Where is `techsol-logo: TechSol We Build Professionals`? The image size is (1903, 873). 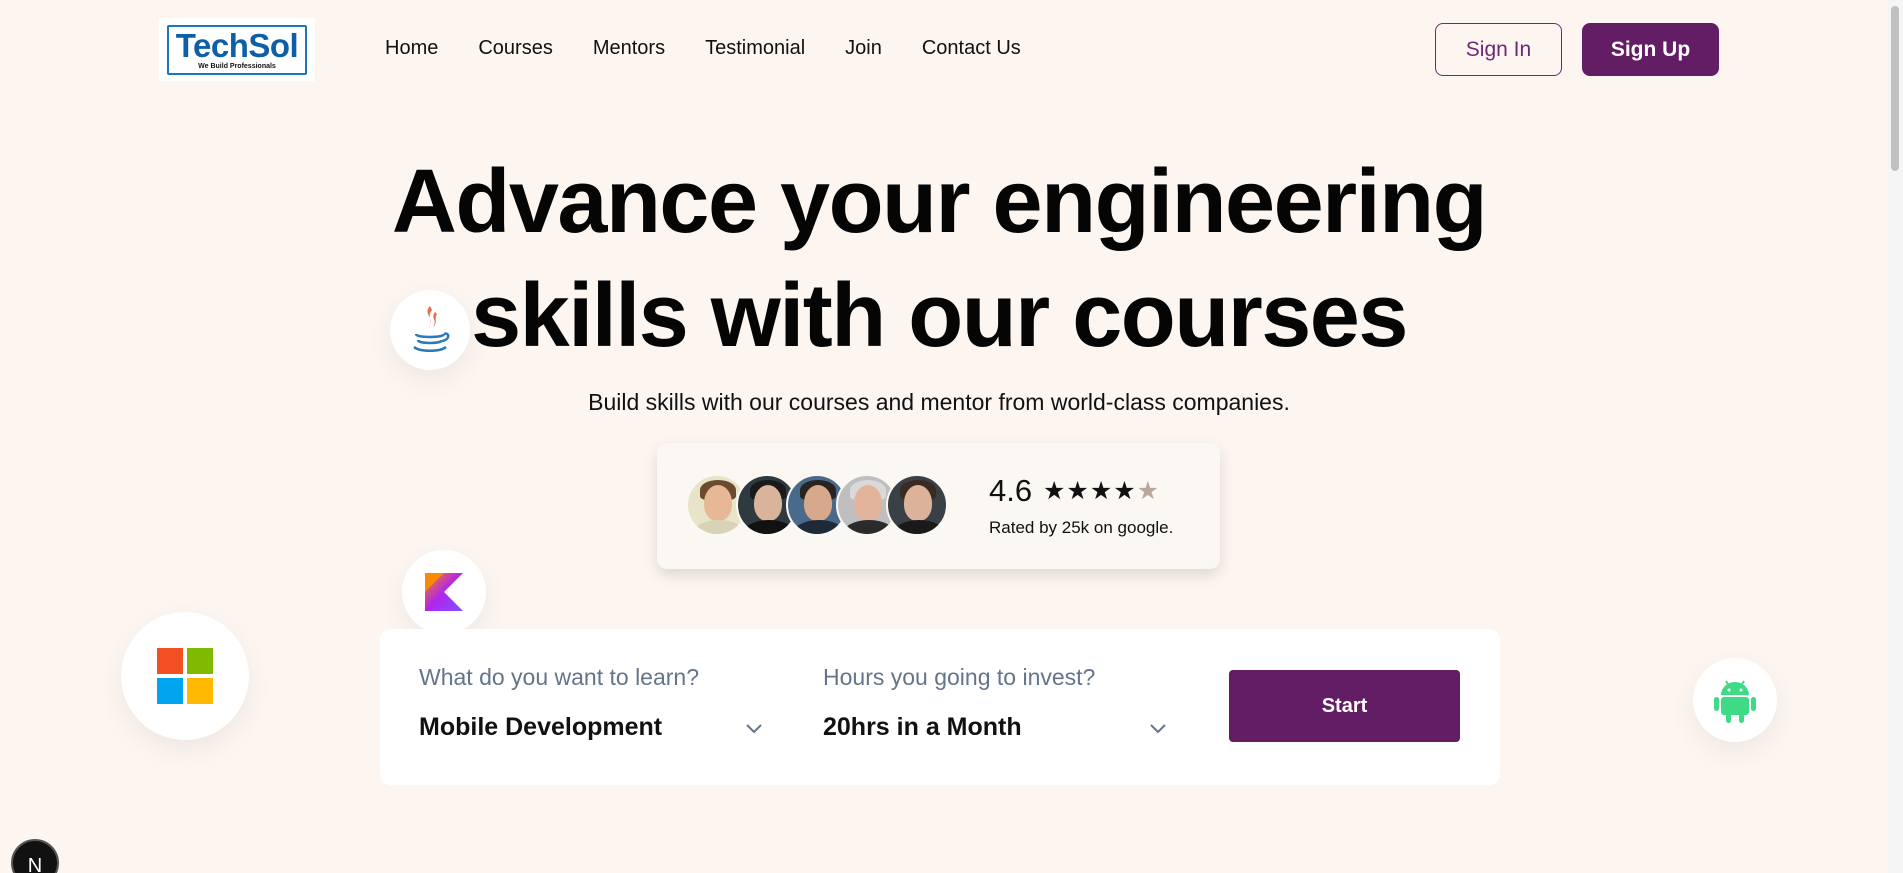 techsol-logo: TechSol We Build Professionals is located at coordinates (237, 49).